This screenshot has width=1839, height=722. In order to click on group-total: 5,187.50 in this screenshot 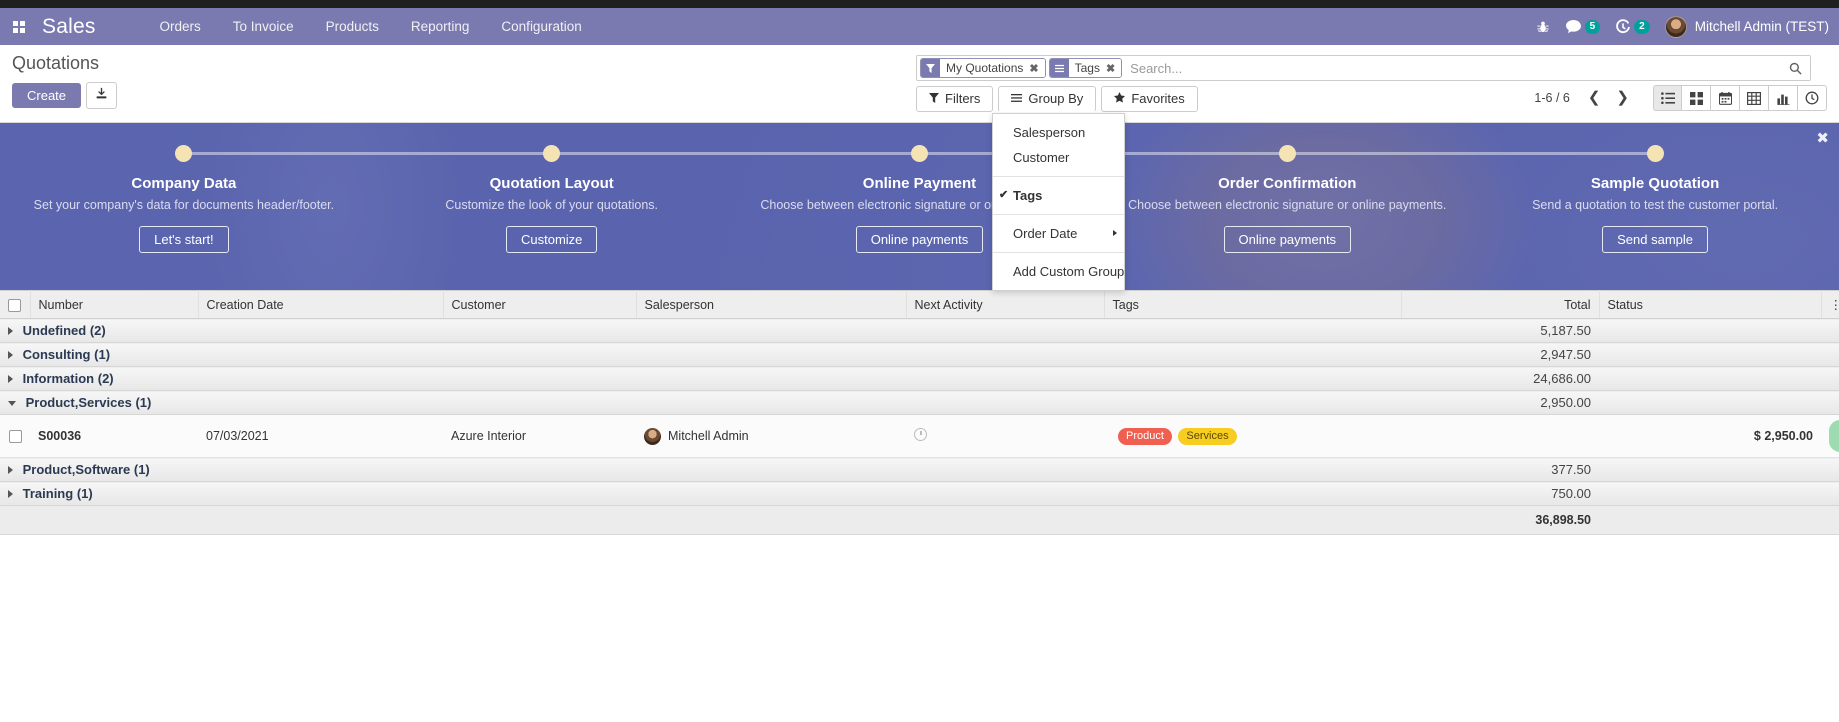, I will do `click(1500, 330)`.